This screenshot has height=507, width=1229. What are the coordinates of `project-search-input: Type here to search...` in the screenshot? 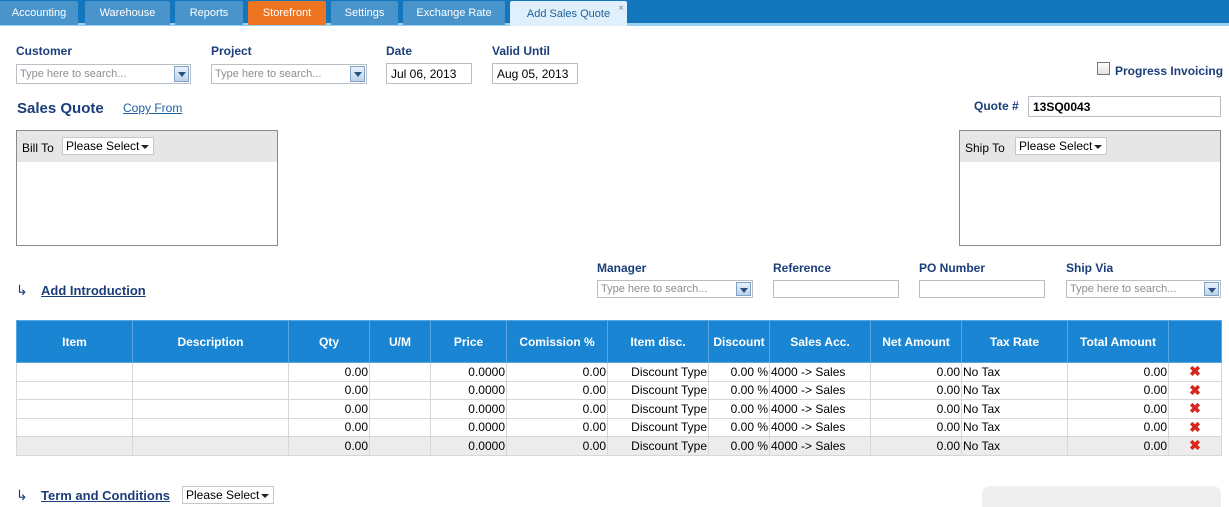 It's located at (289, 74).